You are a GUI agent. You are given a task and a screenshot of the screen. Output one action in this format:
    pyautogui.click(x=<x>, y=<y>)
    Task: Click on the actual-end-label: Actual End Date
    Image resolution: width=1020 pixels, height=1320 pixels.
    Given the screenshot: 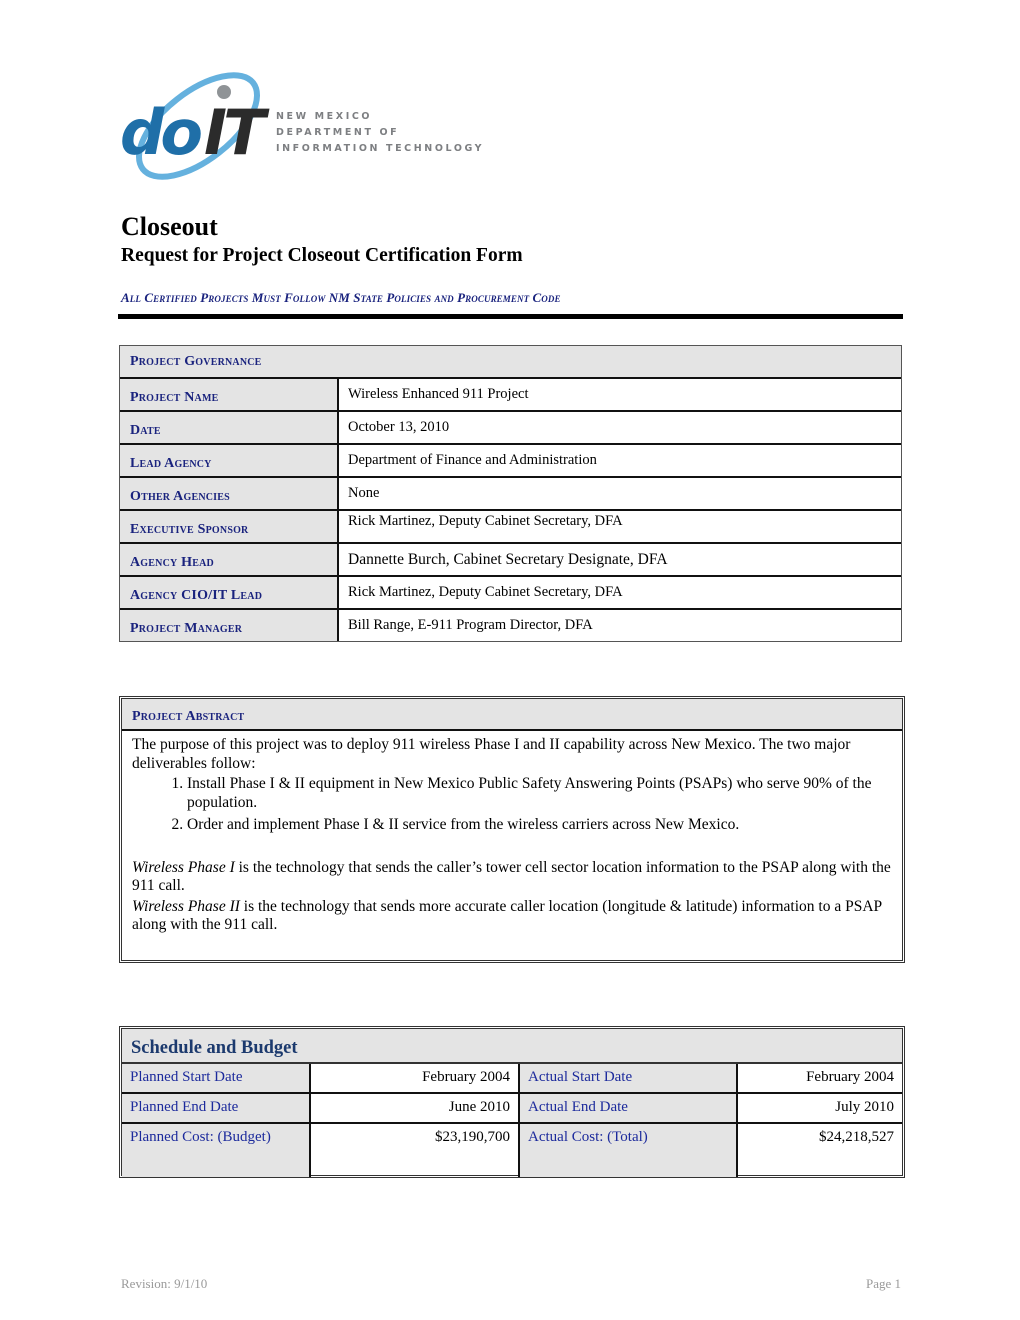 What is the action you would take?
    pyautogui.click(x=629, y=1108)
    